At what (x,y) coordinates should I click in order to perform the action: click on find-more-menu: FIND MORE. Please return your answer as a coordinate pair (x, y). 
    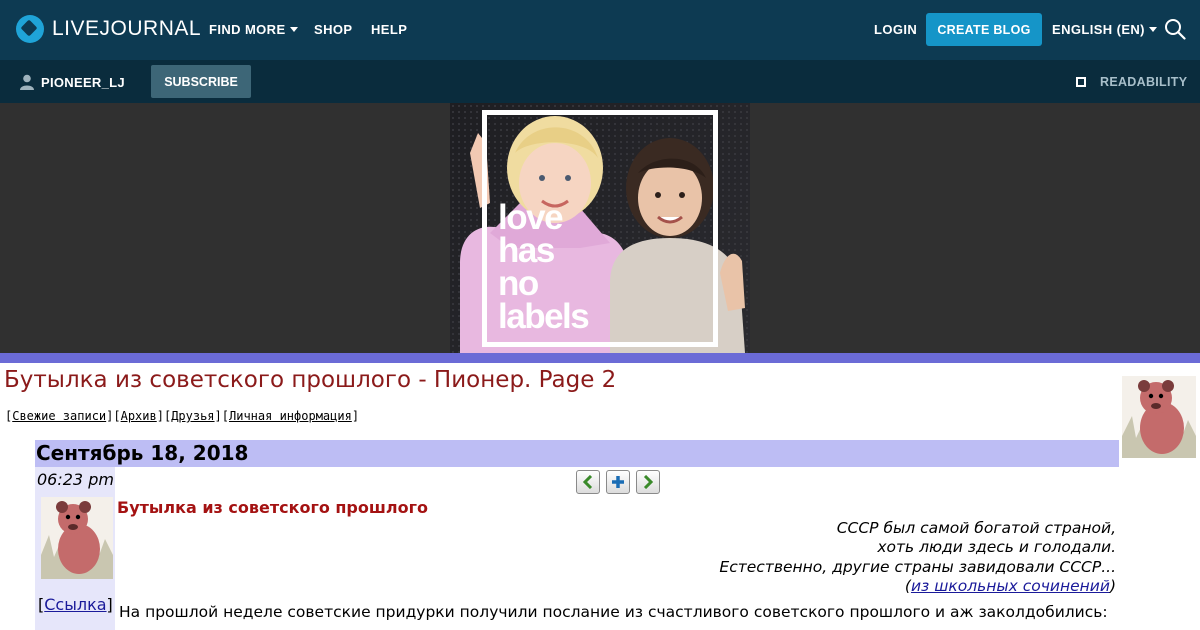
    Looking at the image, I should click on (253, 29).